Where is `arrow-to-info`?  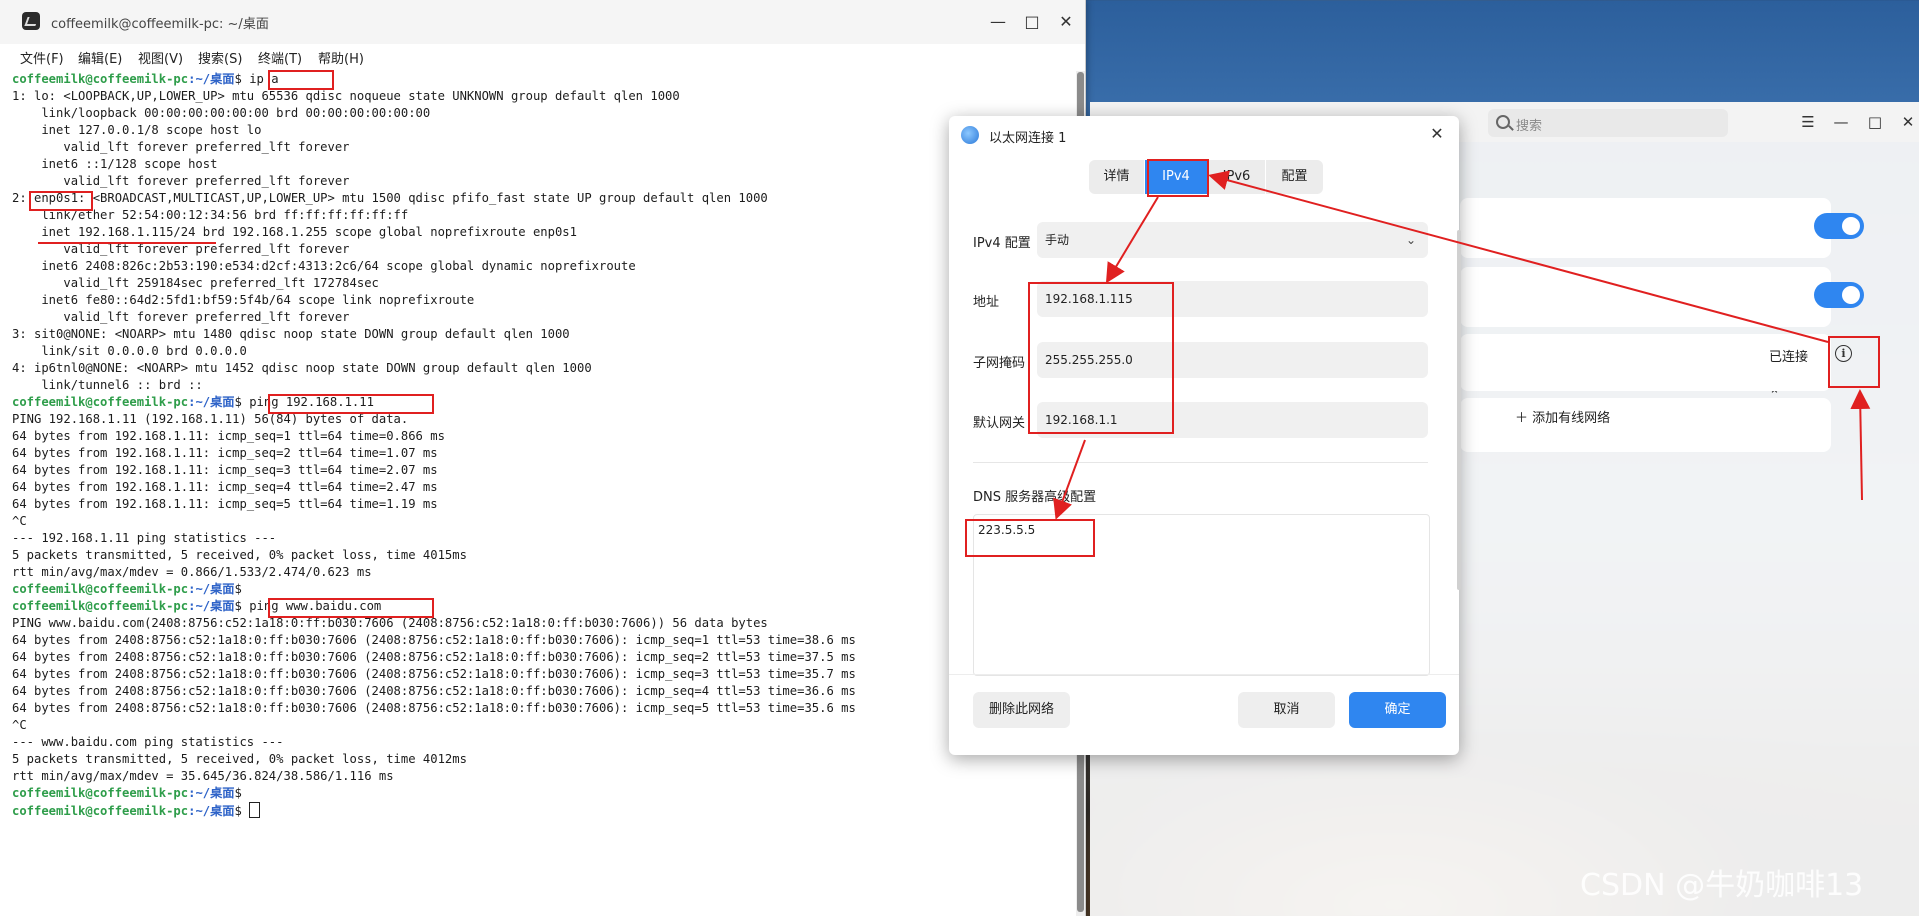
arrow-to-info is located at coordinates (1860, 445).